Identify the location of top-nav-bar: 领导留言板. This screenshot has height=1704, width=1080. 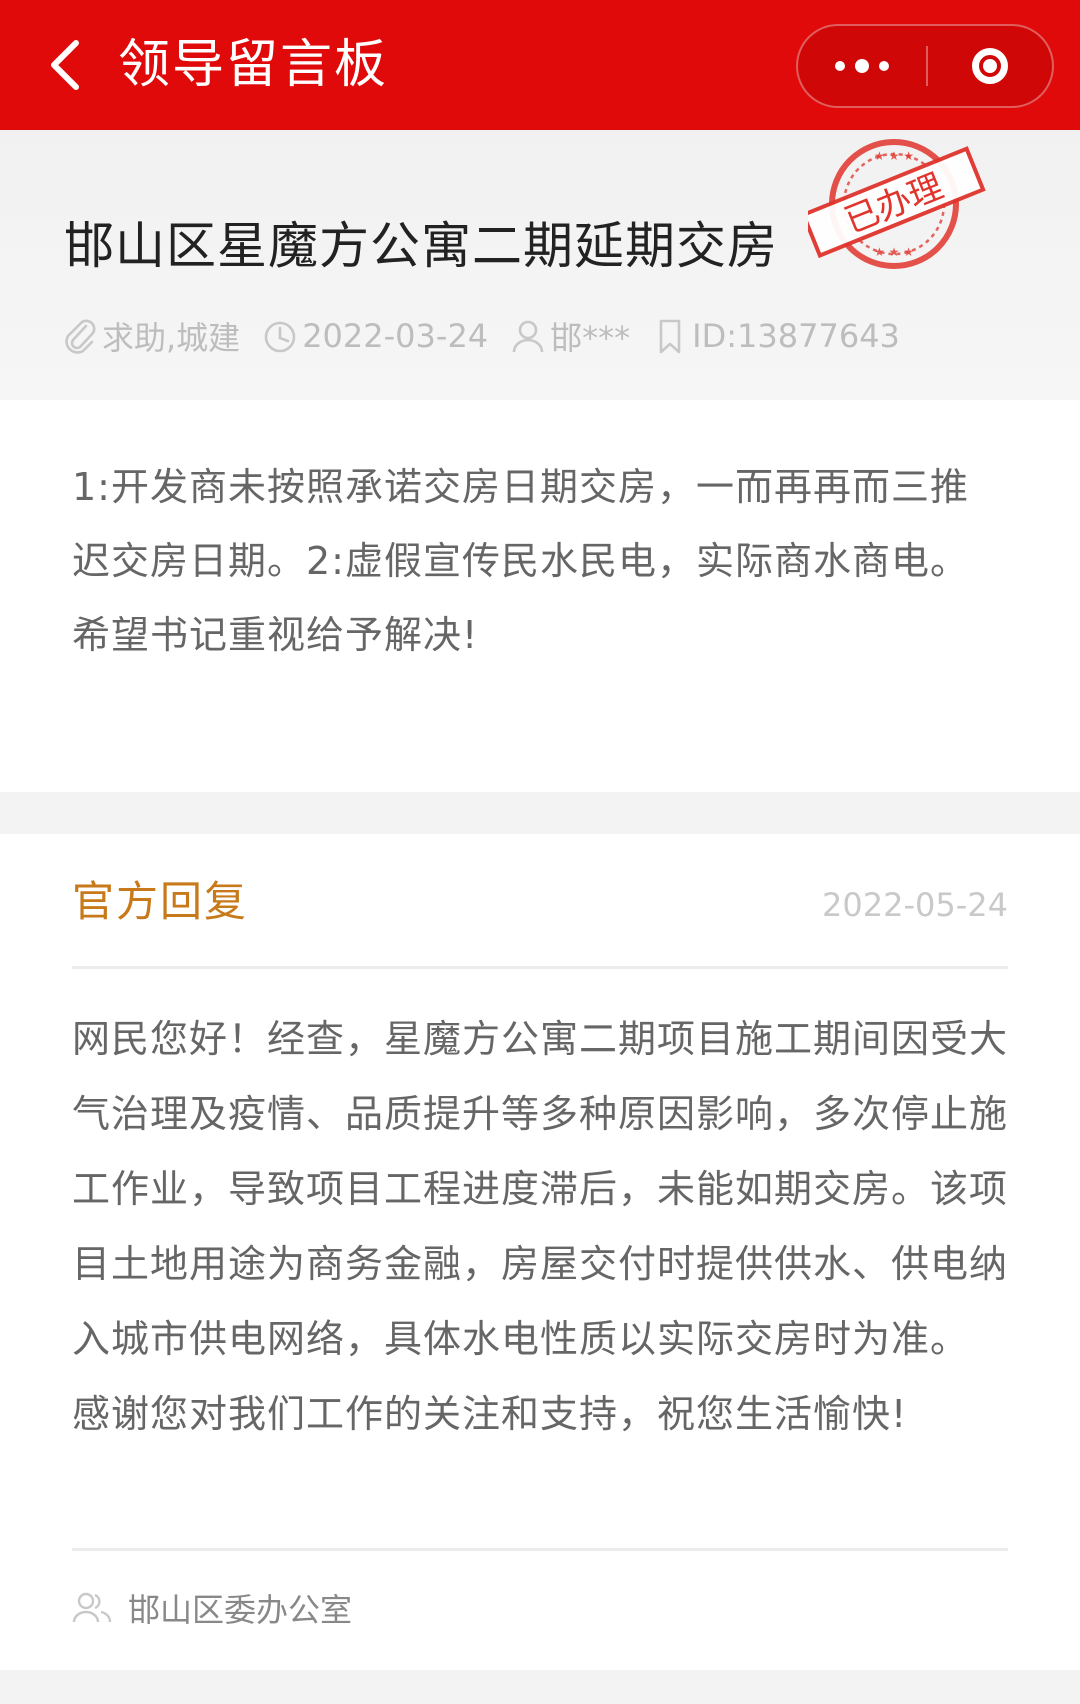
(540, 65).